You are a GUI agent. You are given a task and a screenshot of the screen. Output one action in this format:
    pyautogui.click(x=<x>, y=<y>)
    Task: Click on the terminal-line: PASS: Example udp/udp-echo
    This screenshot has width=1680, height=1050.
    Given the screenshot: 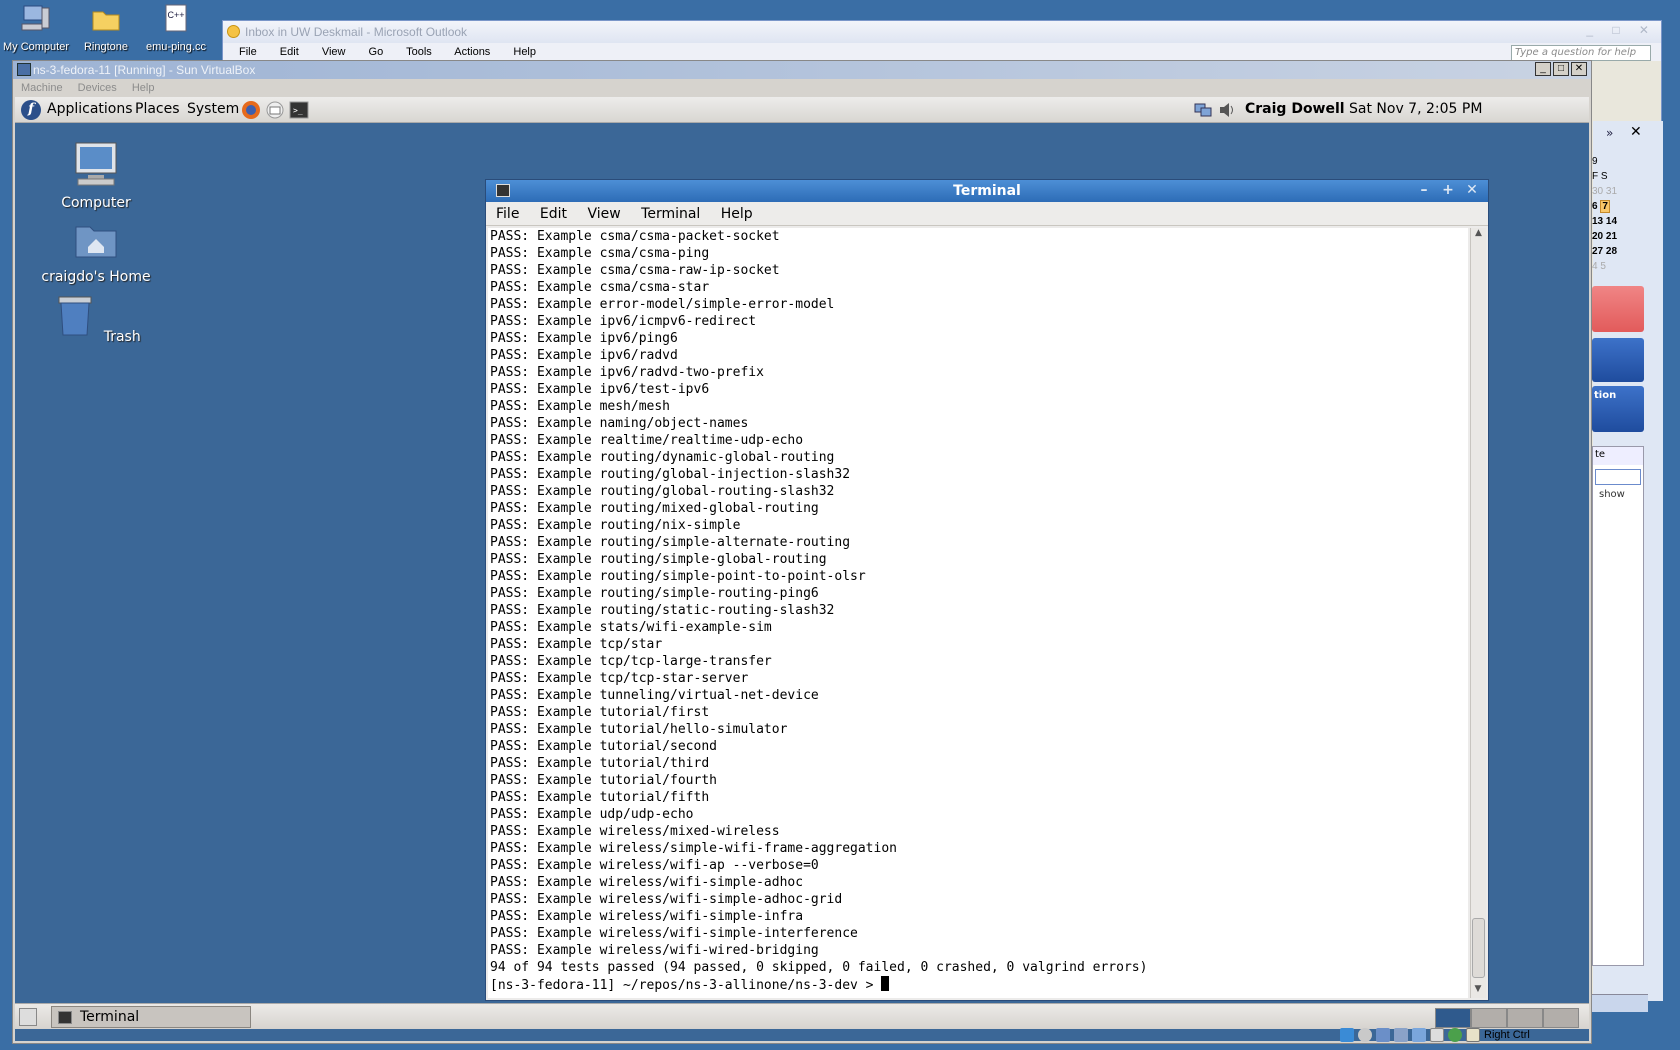 What is the action you would take?
    pyautogui.click(x=592, y=814)
    